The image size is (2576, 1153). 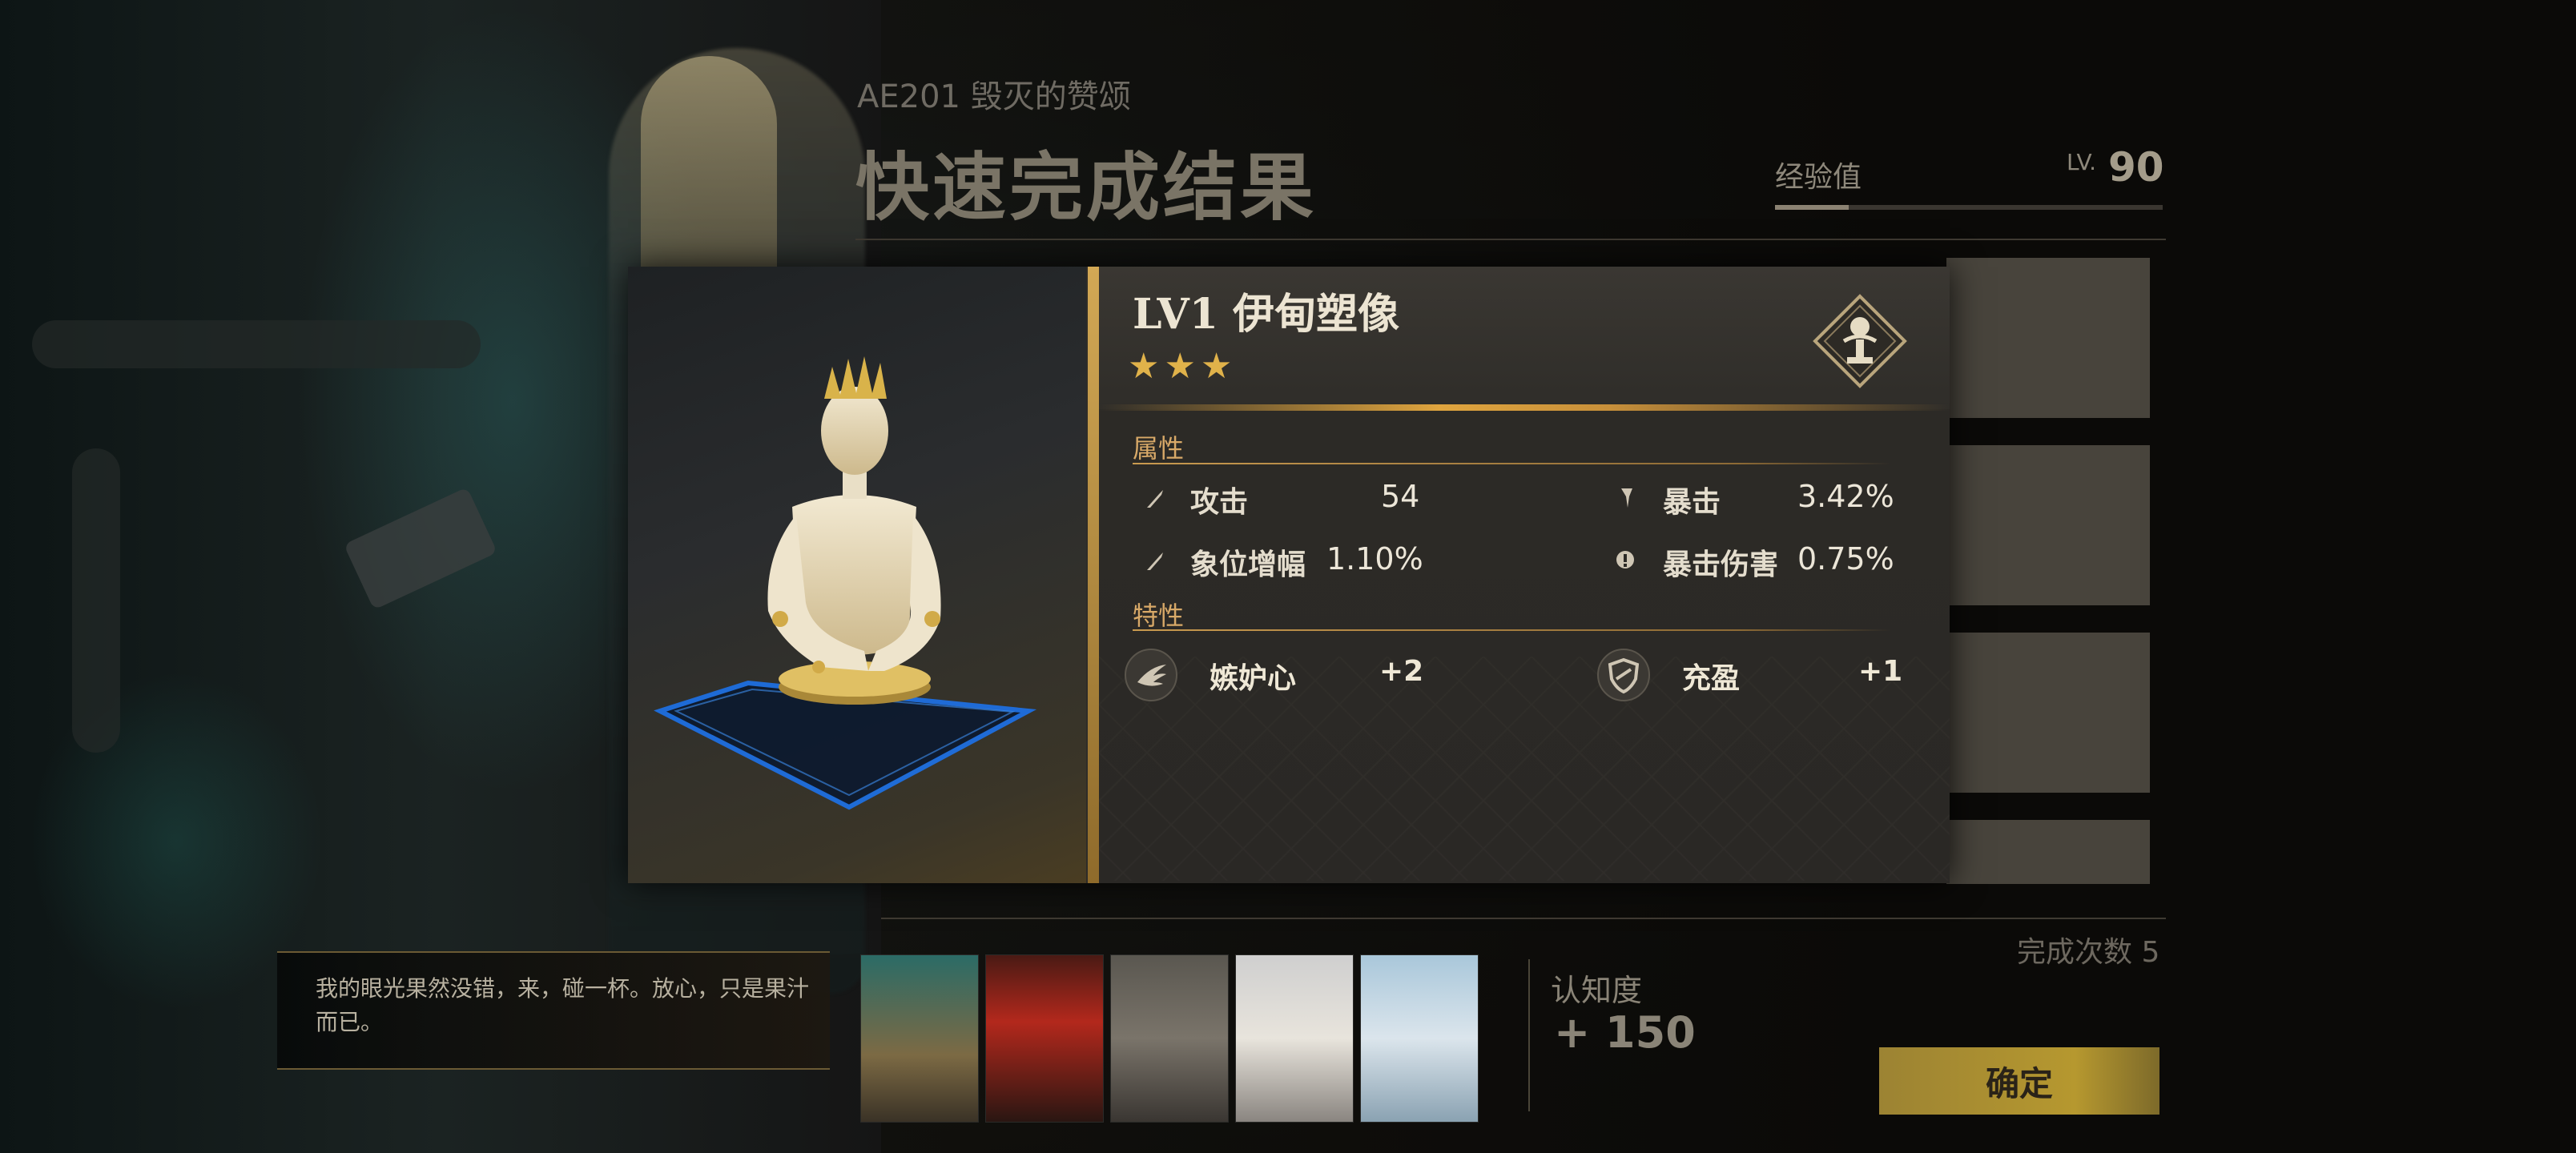 What do you see at coordinates (1220, 503) in the screenshot?
I see `stat-name-attack: 攻击` at bounding box center [1220, 503].